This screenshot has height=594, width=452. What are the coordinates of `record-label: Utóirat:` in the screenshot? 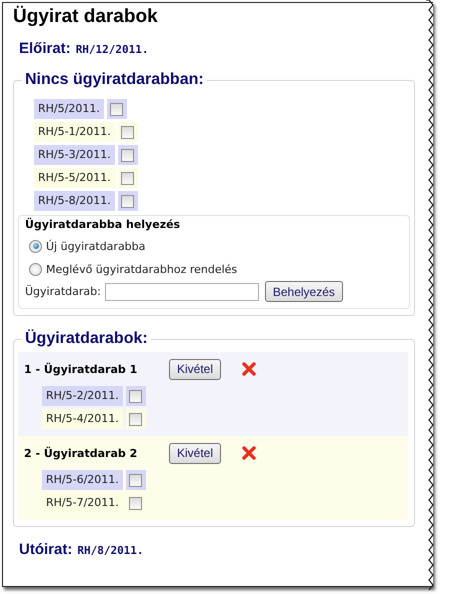 It's located at (45, 549).